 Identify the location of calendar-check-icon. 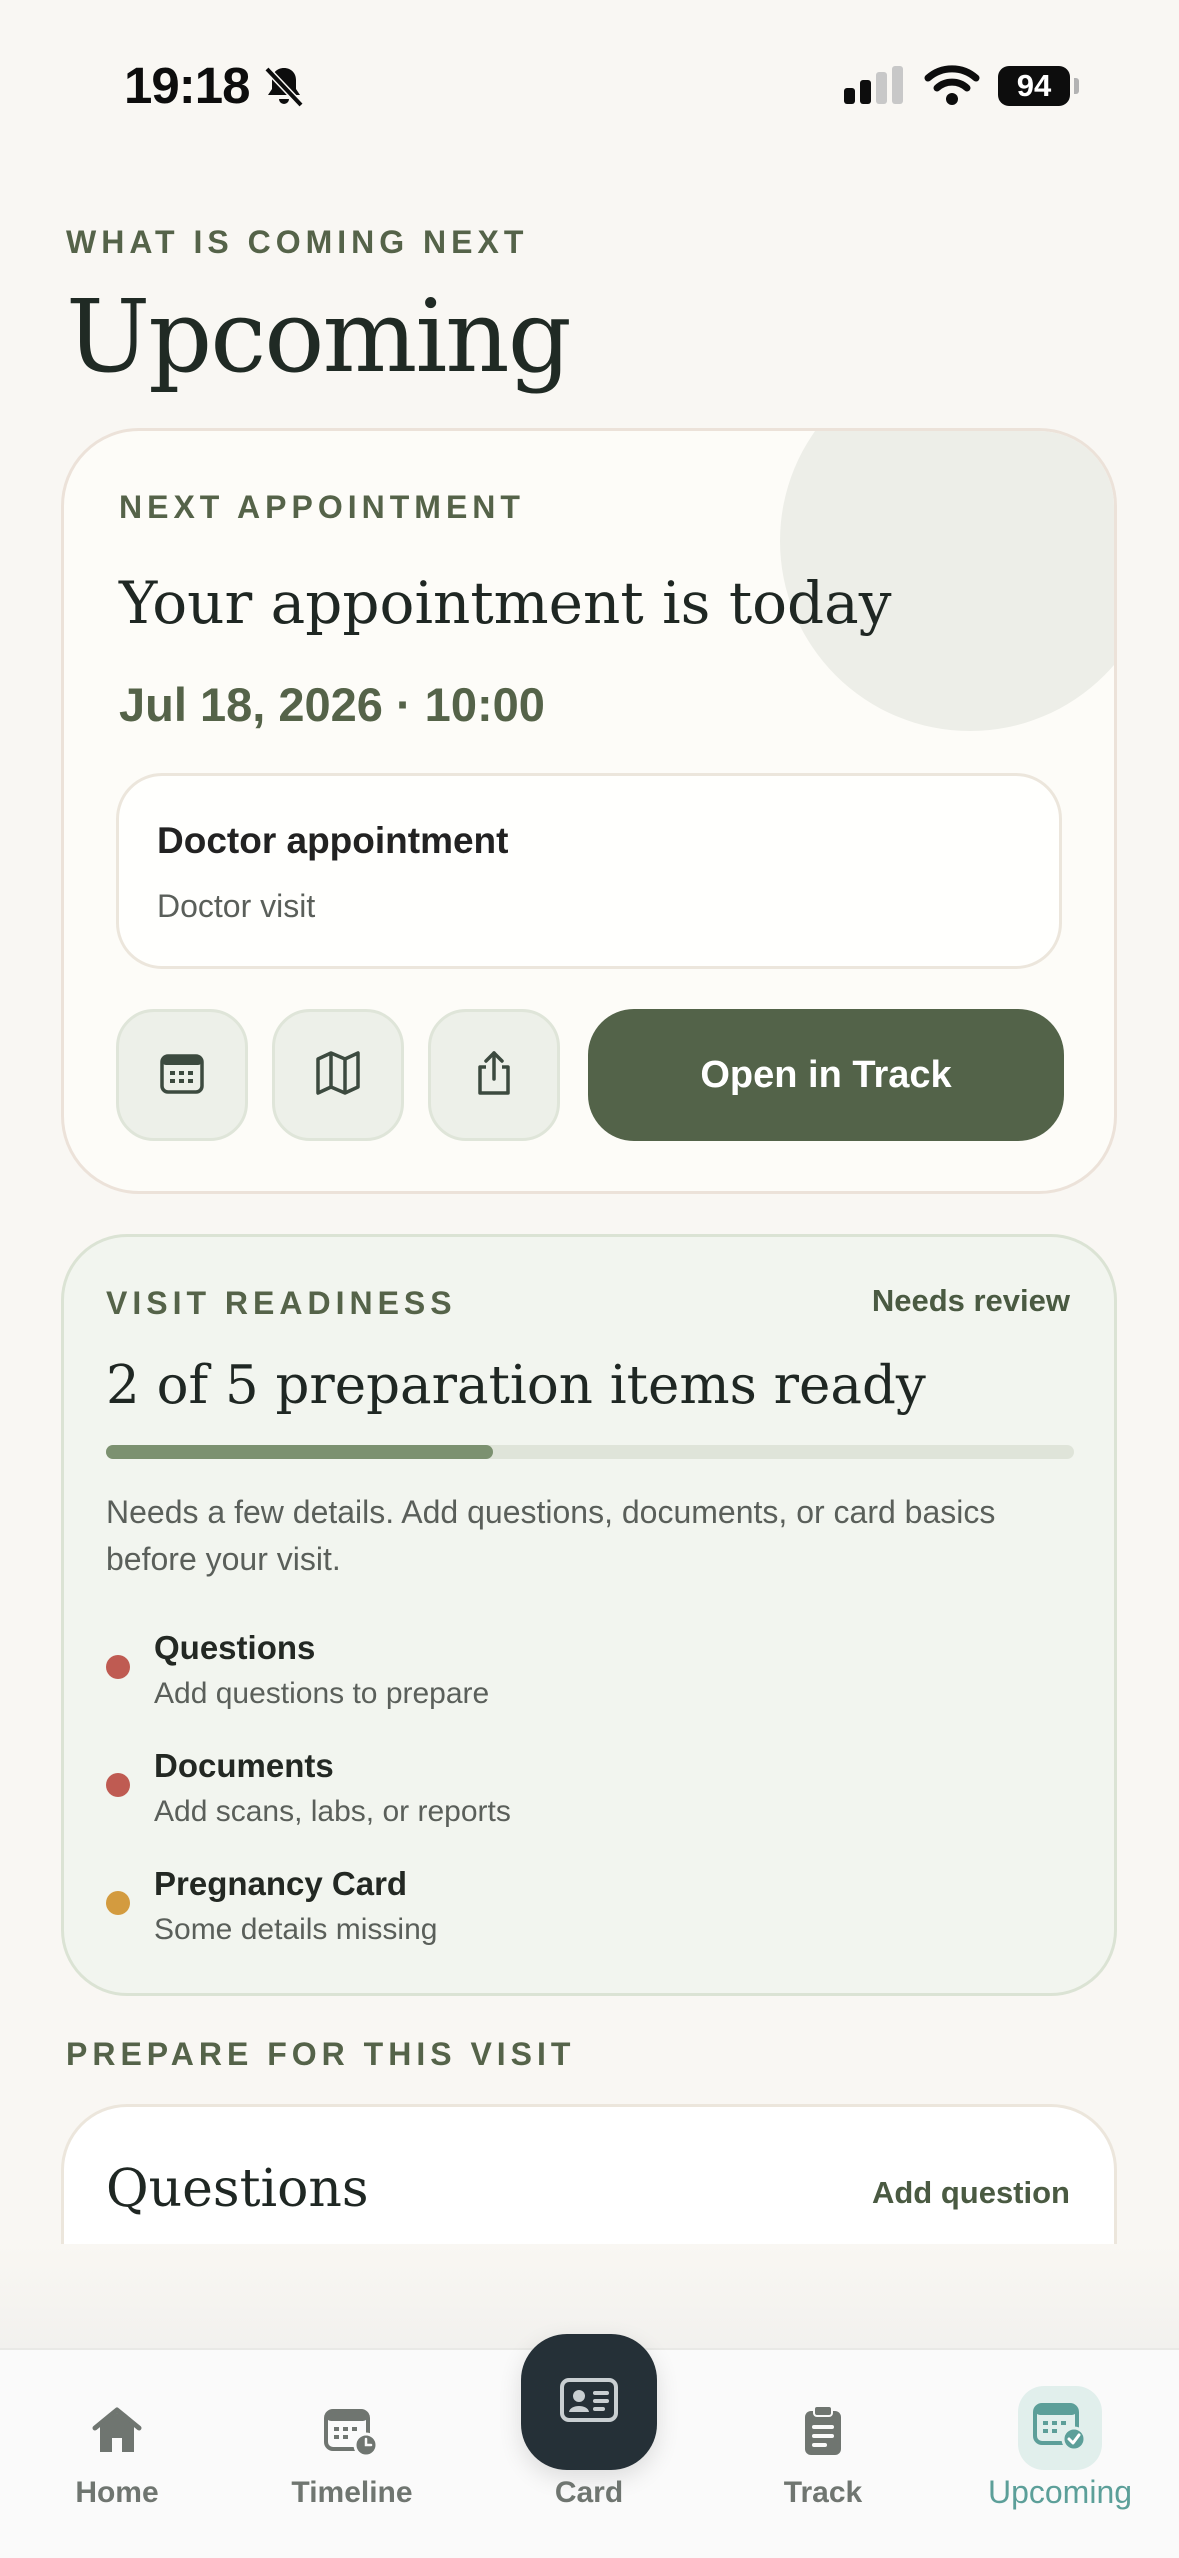
(1060, 2428).